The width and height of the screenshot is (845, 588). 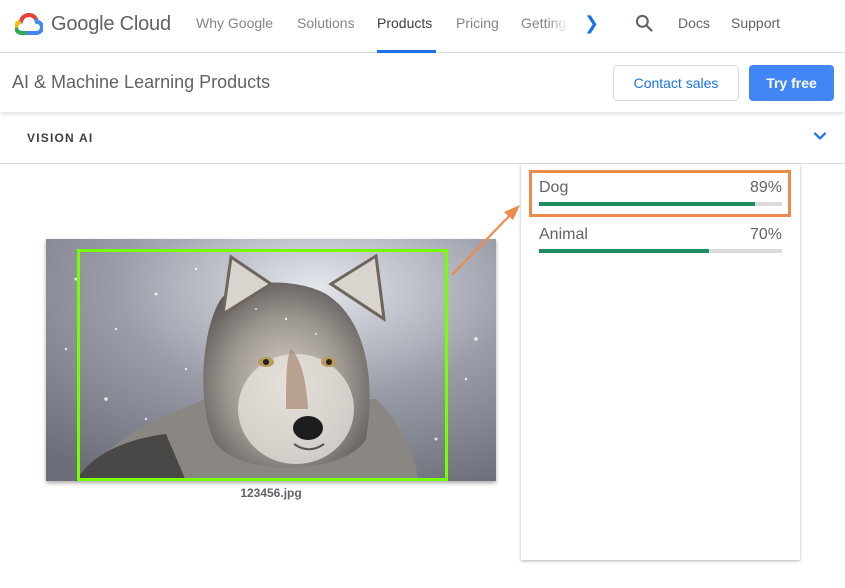 What do you see at coordinates (404, 23) in the screenshot?
I see `nav-products: Products` at bounding box center [404, 23].